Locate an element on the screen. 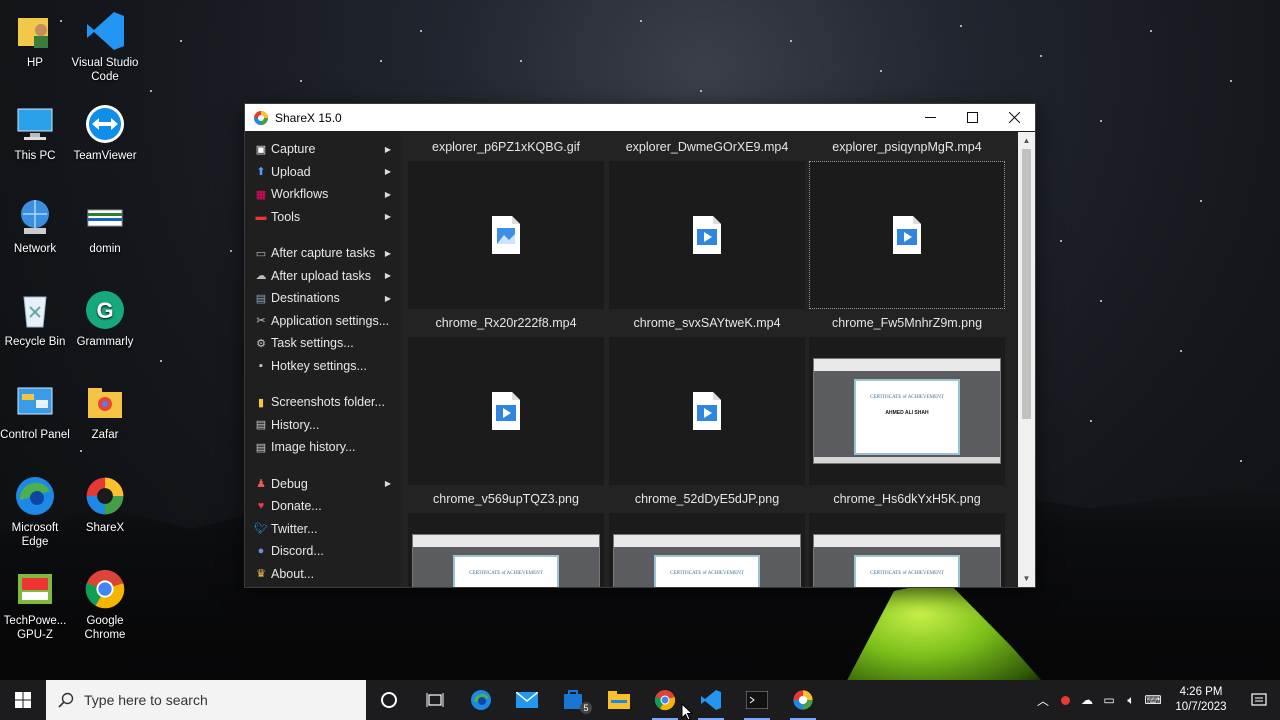  menu-item-after-upload-tasks: ☁ After upload tasks ▶ is located at coordinates (323, 276).